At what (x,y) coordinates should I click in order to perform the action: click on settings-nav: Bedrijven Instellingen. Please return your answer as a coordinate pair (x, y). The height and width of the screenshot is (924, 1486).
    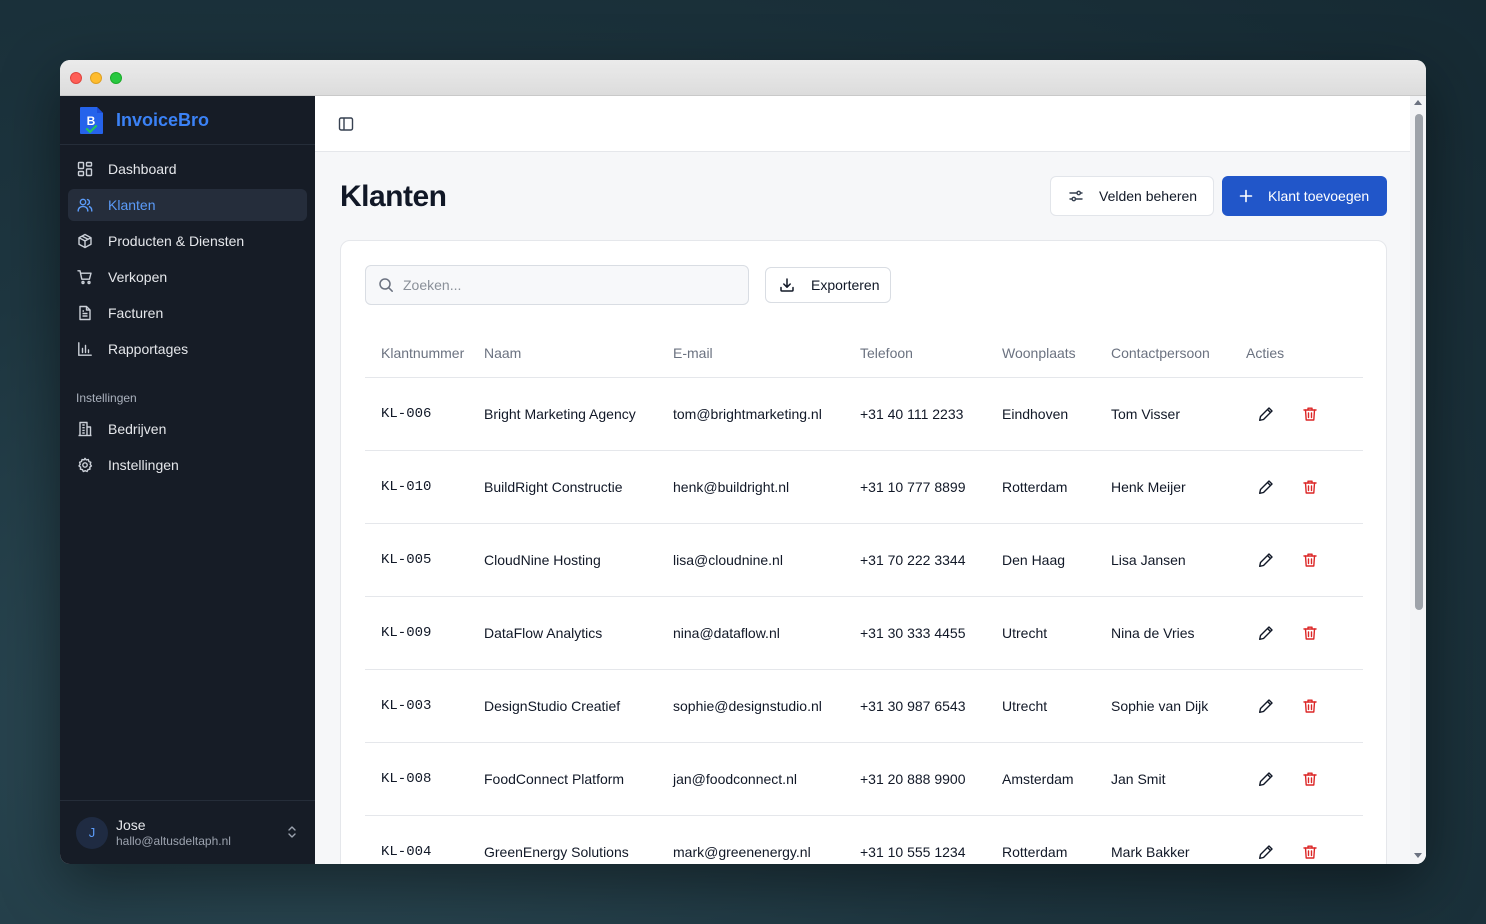
    Looking at the image, I should click on (187, 447).